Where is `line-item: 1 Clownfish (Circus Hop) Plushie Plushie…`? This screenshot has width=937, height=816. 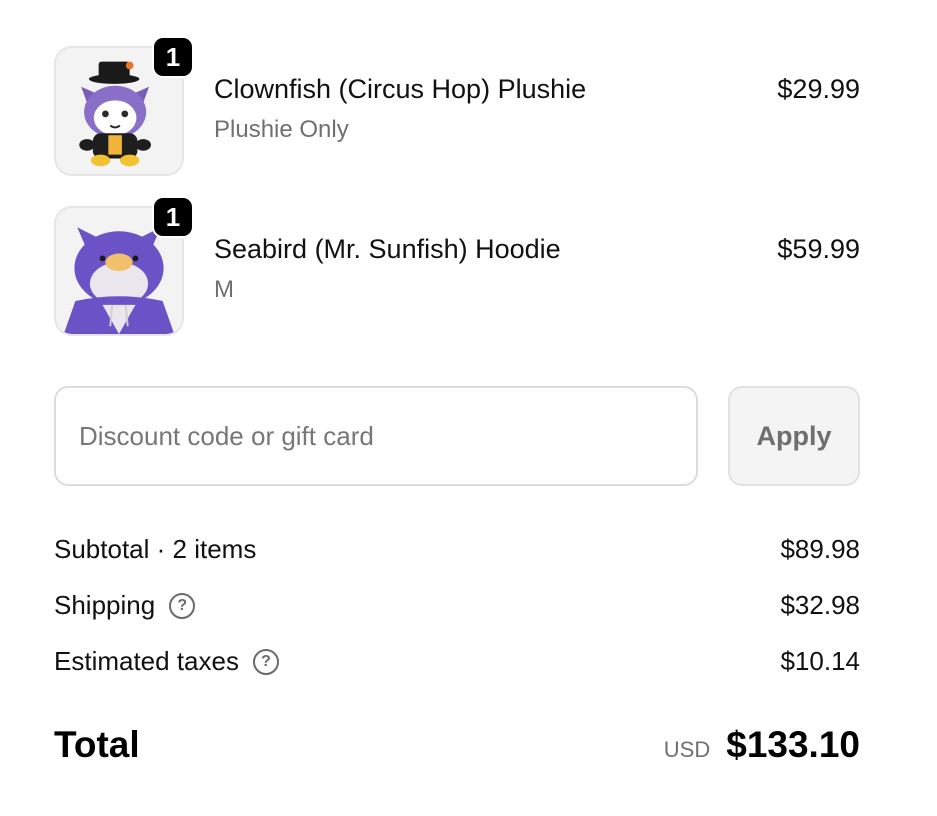 line-item: 1 Clownfish (Circus Hop) Plushie Plushie… is located at coordinates (457, 106).